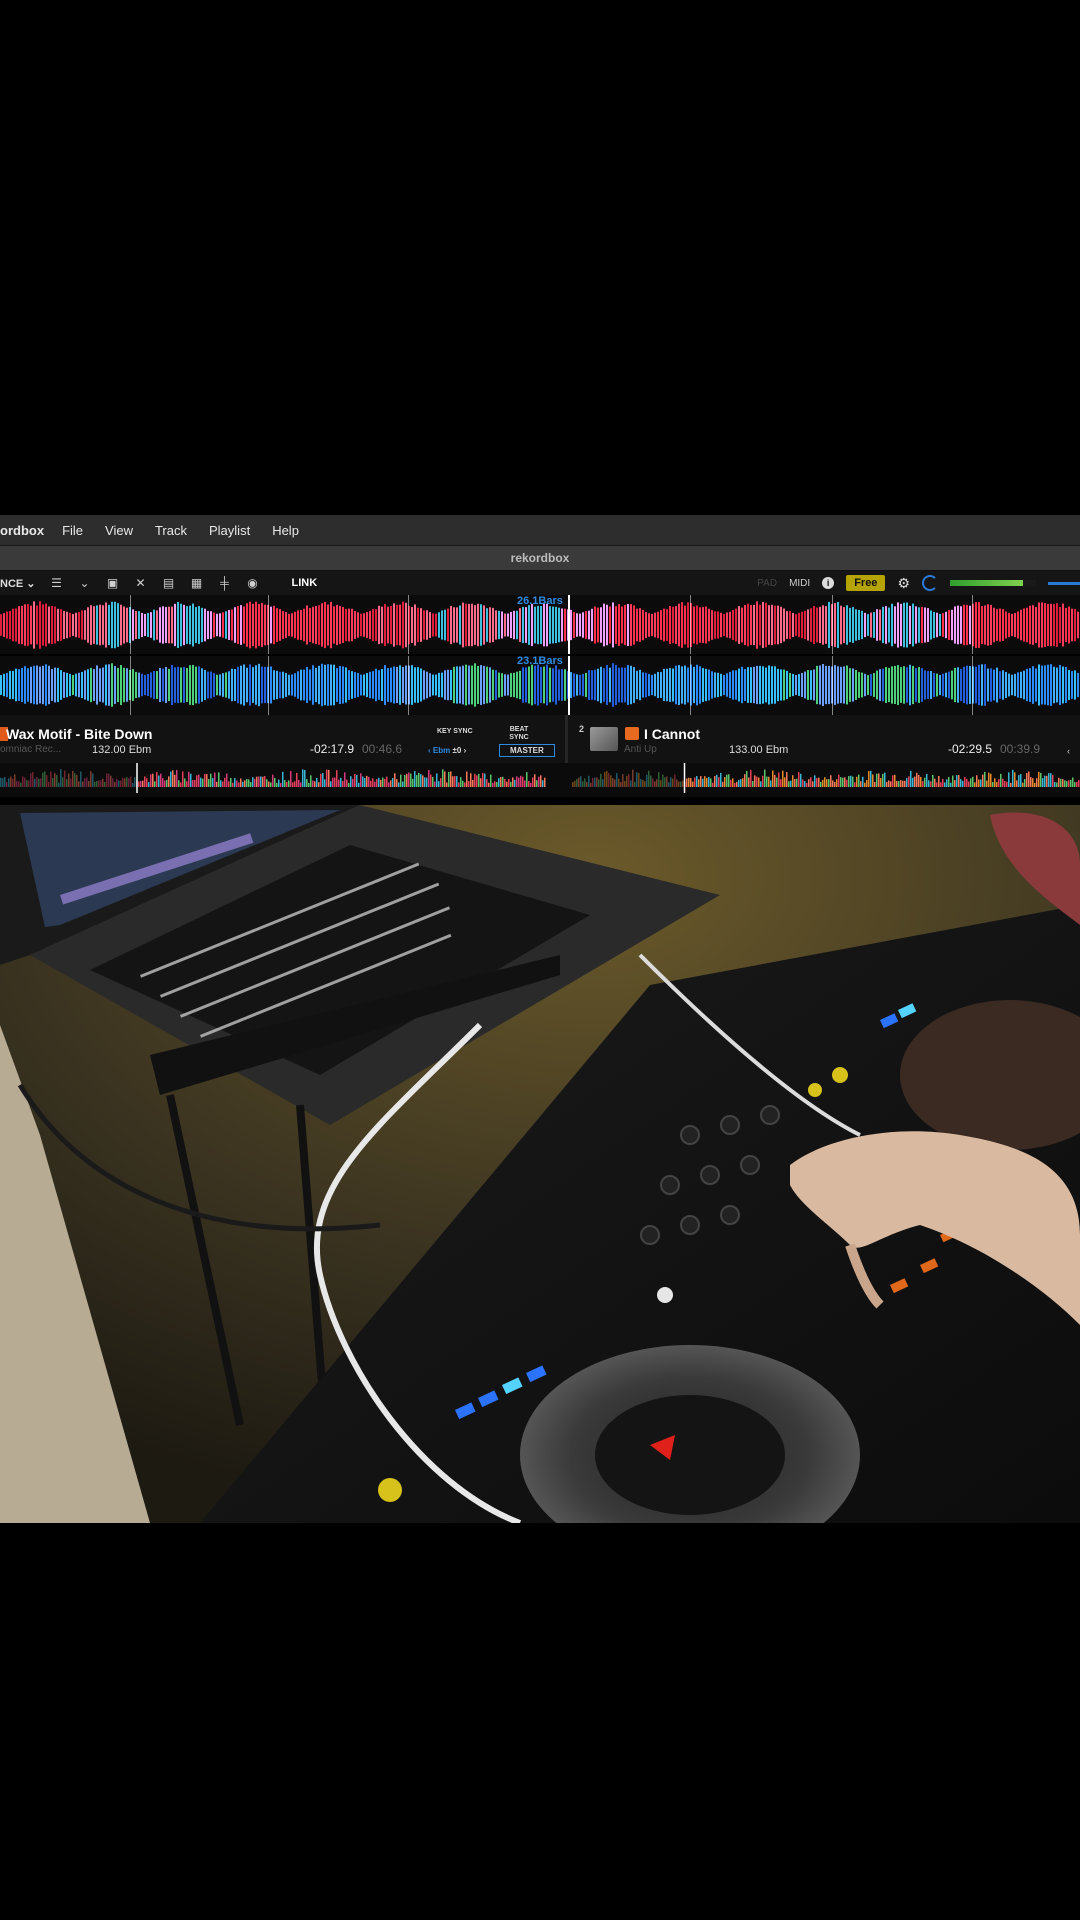 The width and height of the screenshot is (1080, 1920). Describe the element at coordinates (903, 583) in the screenshot. I see `gear-icon: ⚙` at that location.